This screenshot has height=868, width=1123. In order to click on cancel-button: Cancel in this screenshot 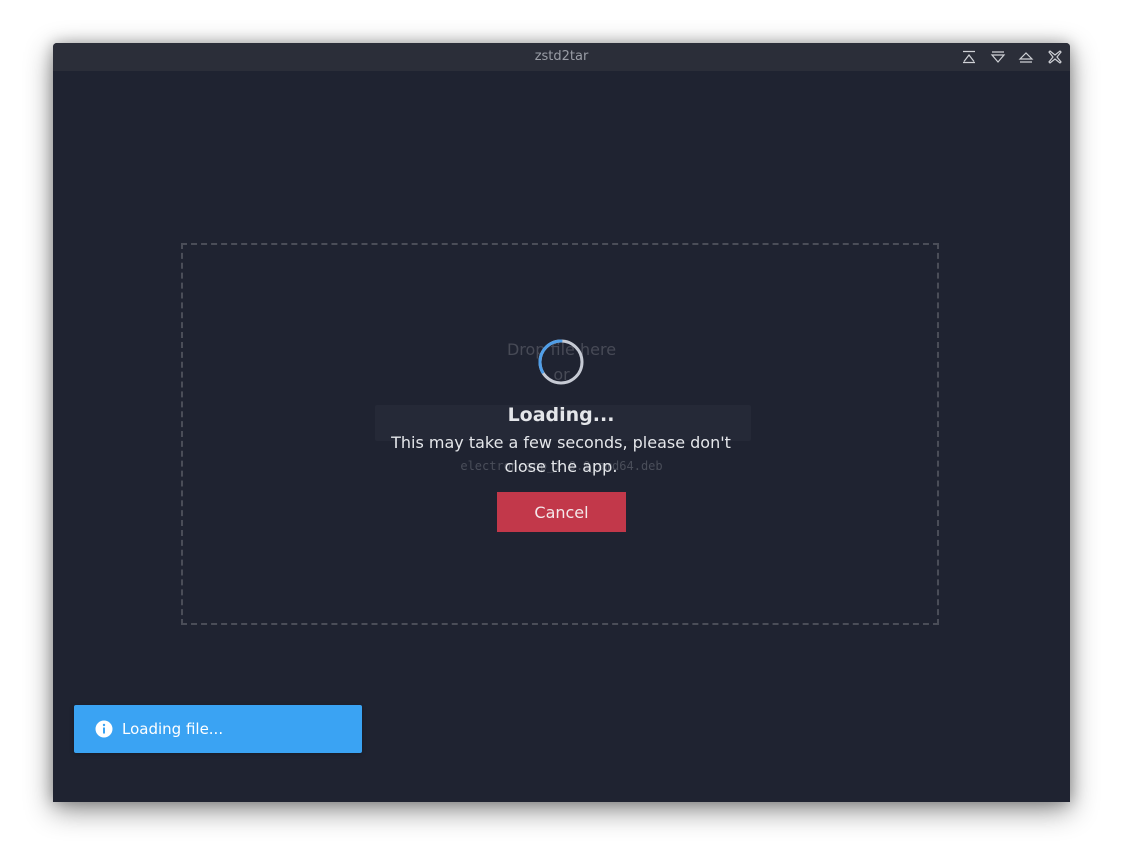, I will do `click(561, 512)`.